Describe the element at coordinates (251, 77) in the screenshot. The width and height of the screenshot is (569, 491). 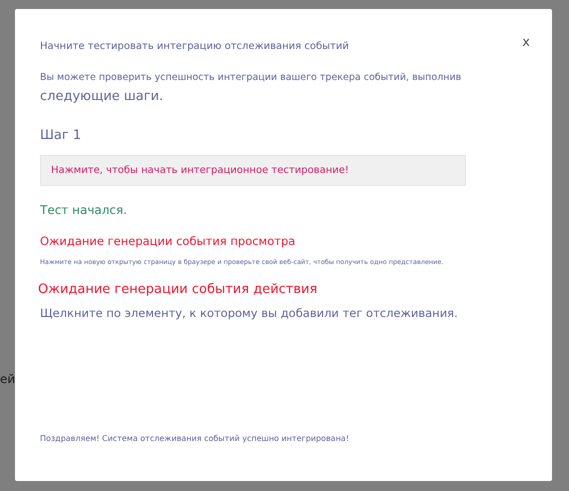
I see `intro-text: Вы можете проверить успешность интеграции вашего трекера событий, выполнив` at that location.